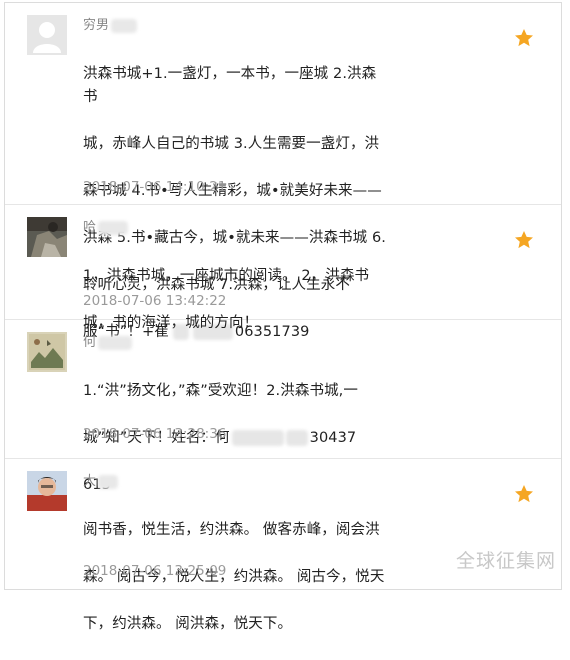  What do you see at coordinates (155, 571) in the screenshot?
I see `timestamp: 2018-07-06 13:25:09` at bounding box center [155, 571].